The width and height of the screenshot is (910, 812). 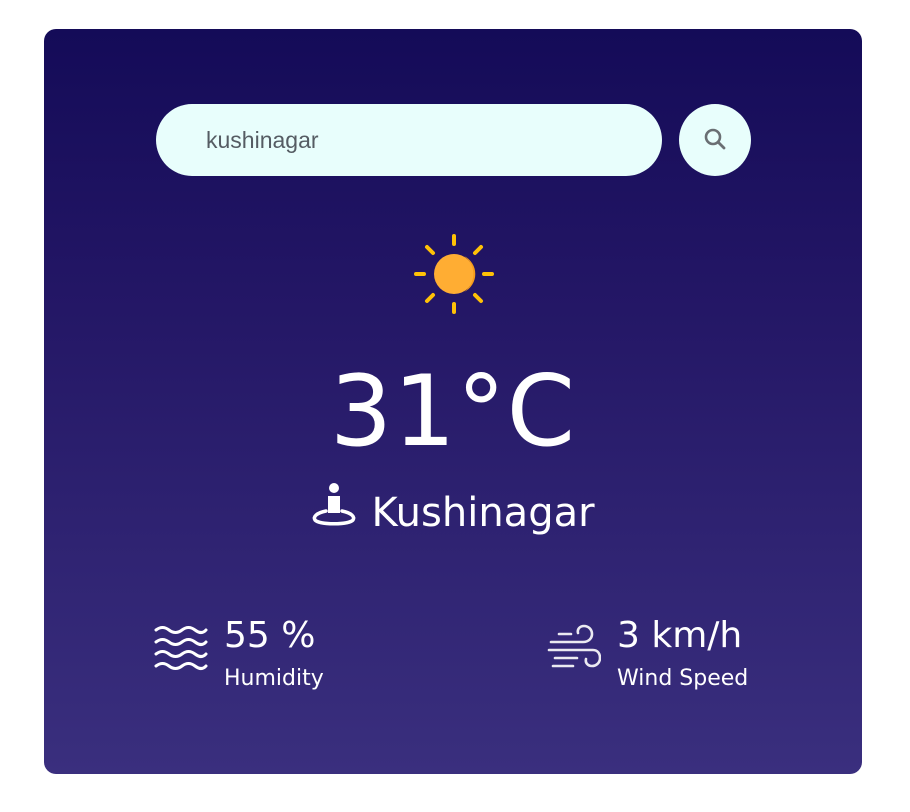 What do you see at coordinates (409, 140) in the screenshot?
I see `search-input` at bounding box center [409, 140].